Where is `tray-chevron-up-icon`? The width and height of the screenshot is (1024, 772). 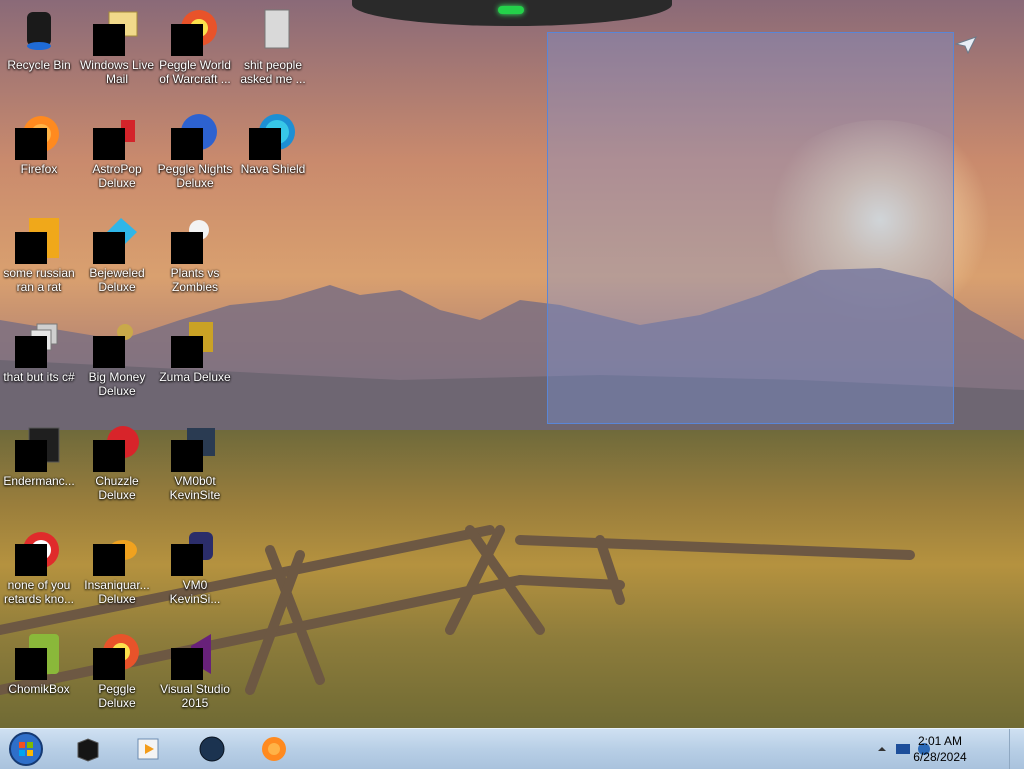 tray-chevron-up-icon is located at coordinates (882, 749).